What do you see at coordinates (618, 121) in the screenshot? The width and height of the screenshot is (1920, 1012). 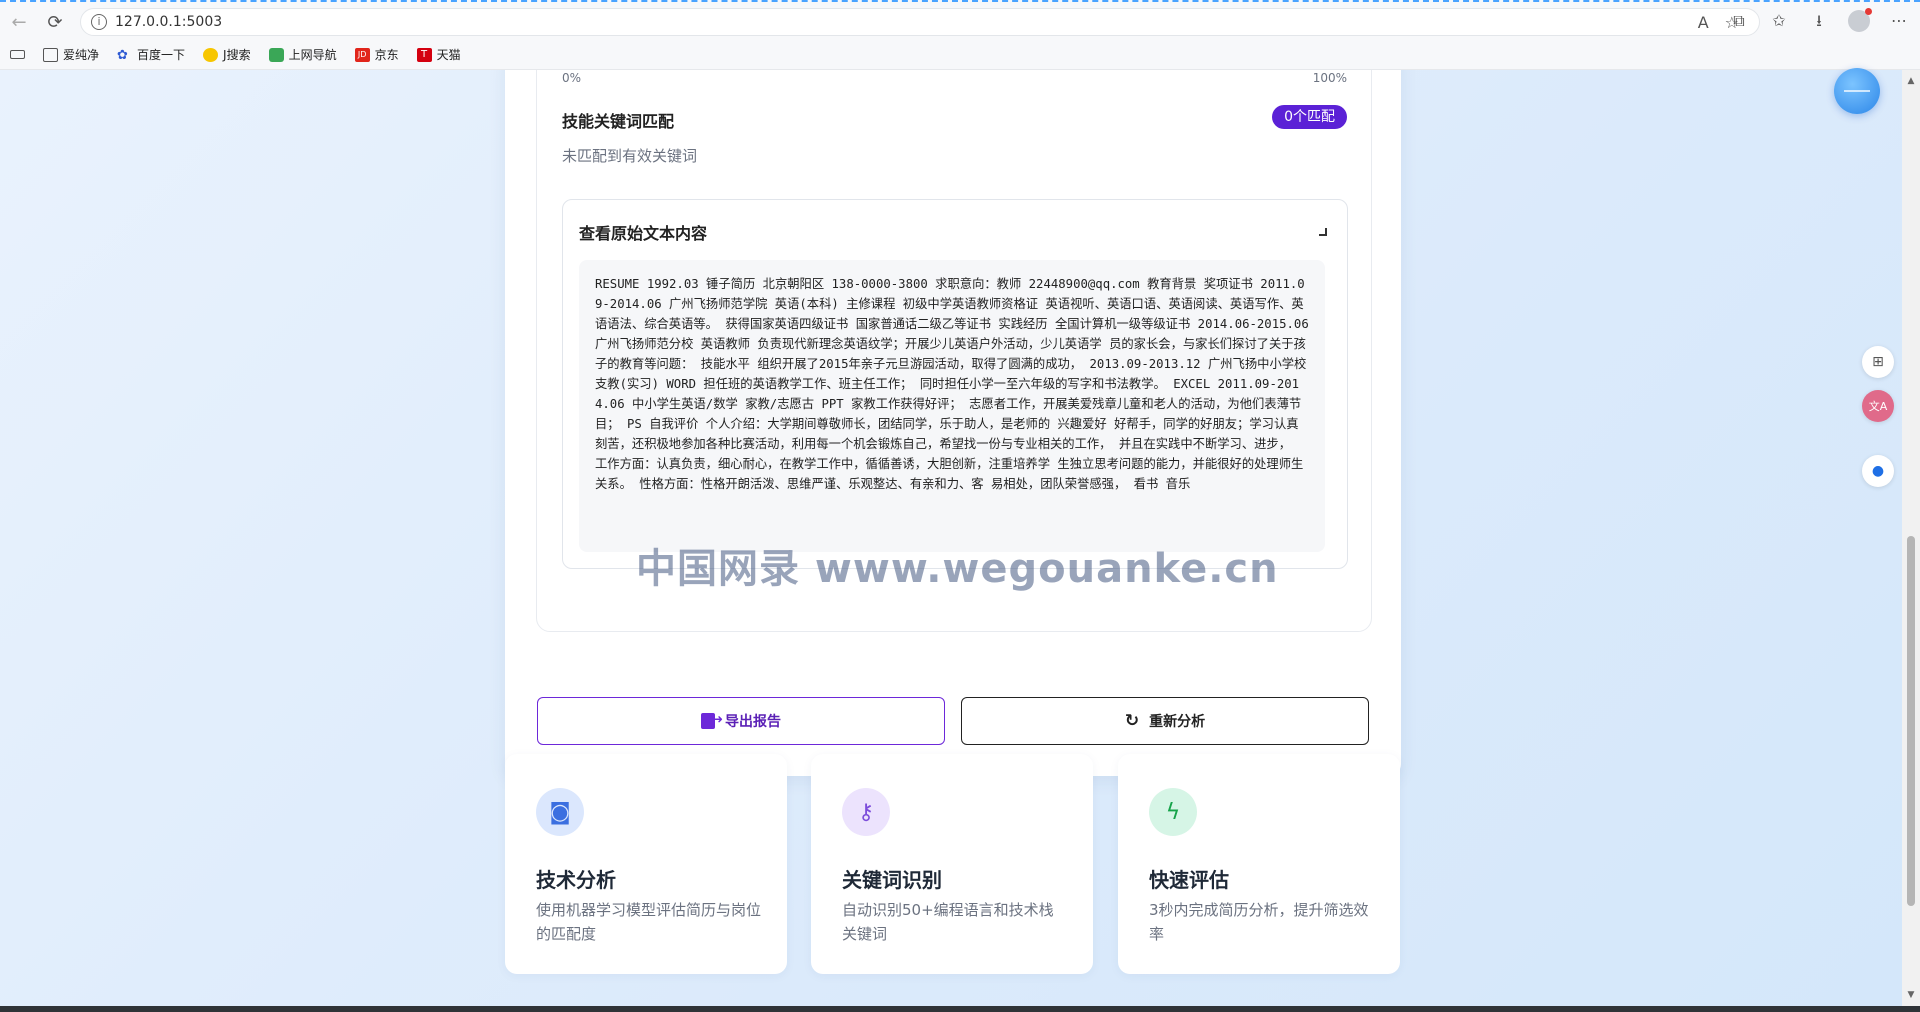 I see `skills-title: 技能关键词匹配` at bounding box center [618, 121].